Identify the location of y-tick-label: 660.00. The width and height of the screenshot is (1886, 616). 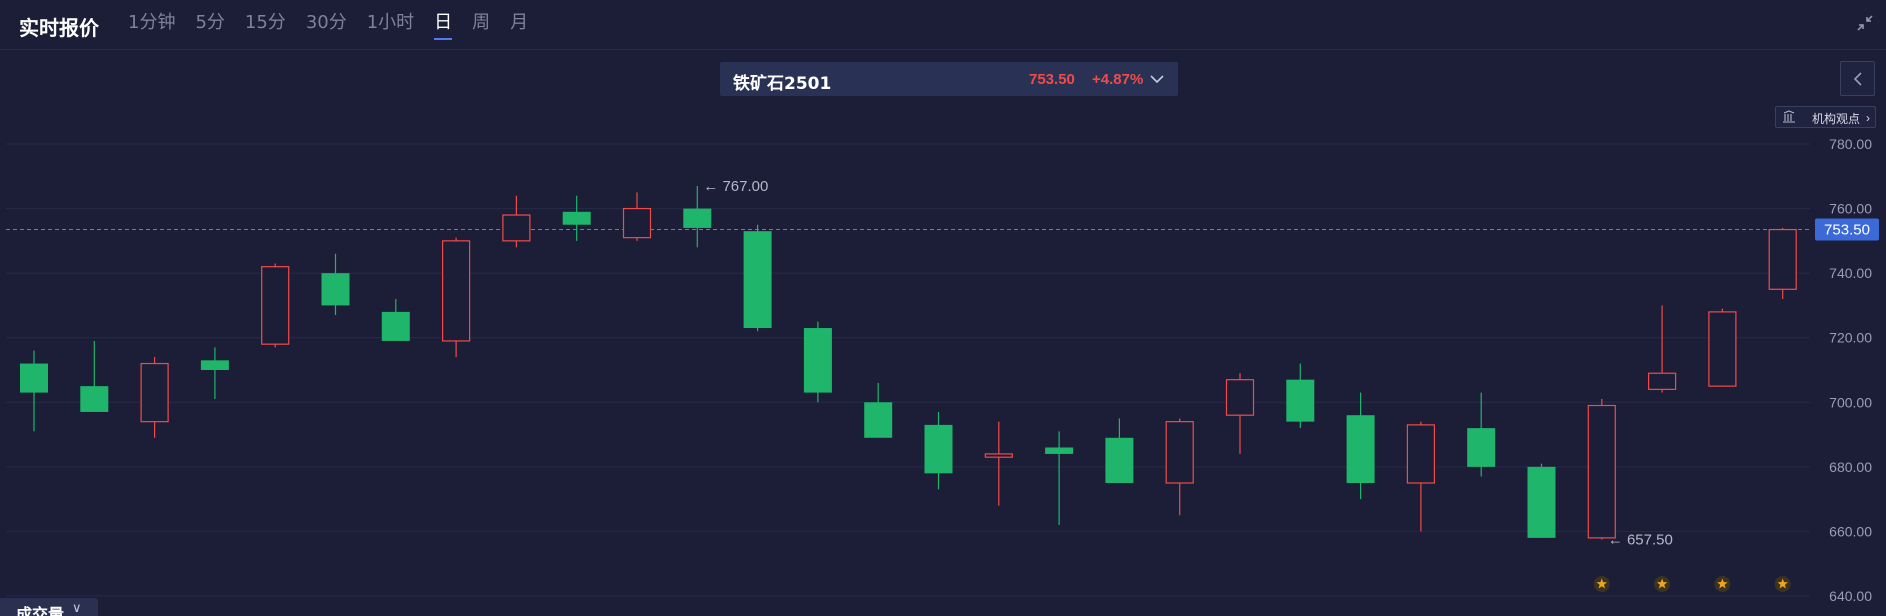
(1850, 531).